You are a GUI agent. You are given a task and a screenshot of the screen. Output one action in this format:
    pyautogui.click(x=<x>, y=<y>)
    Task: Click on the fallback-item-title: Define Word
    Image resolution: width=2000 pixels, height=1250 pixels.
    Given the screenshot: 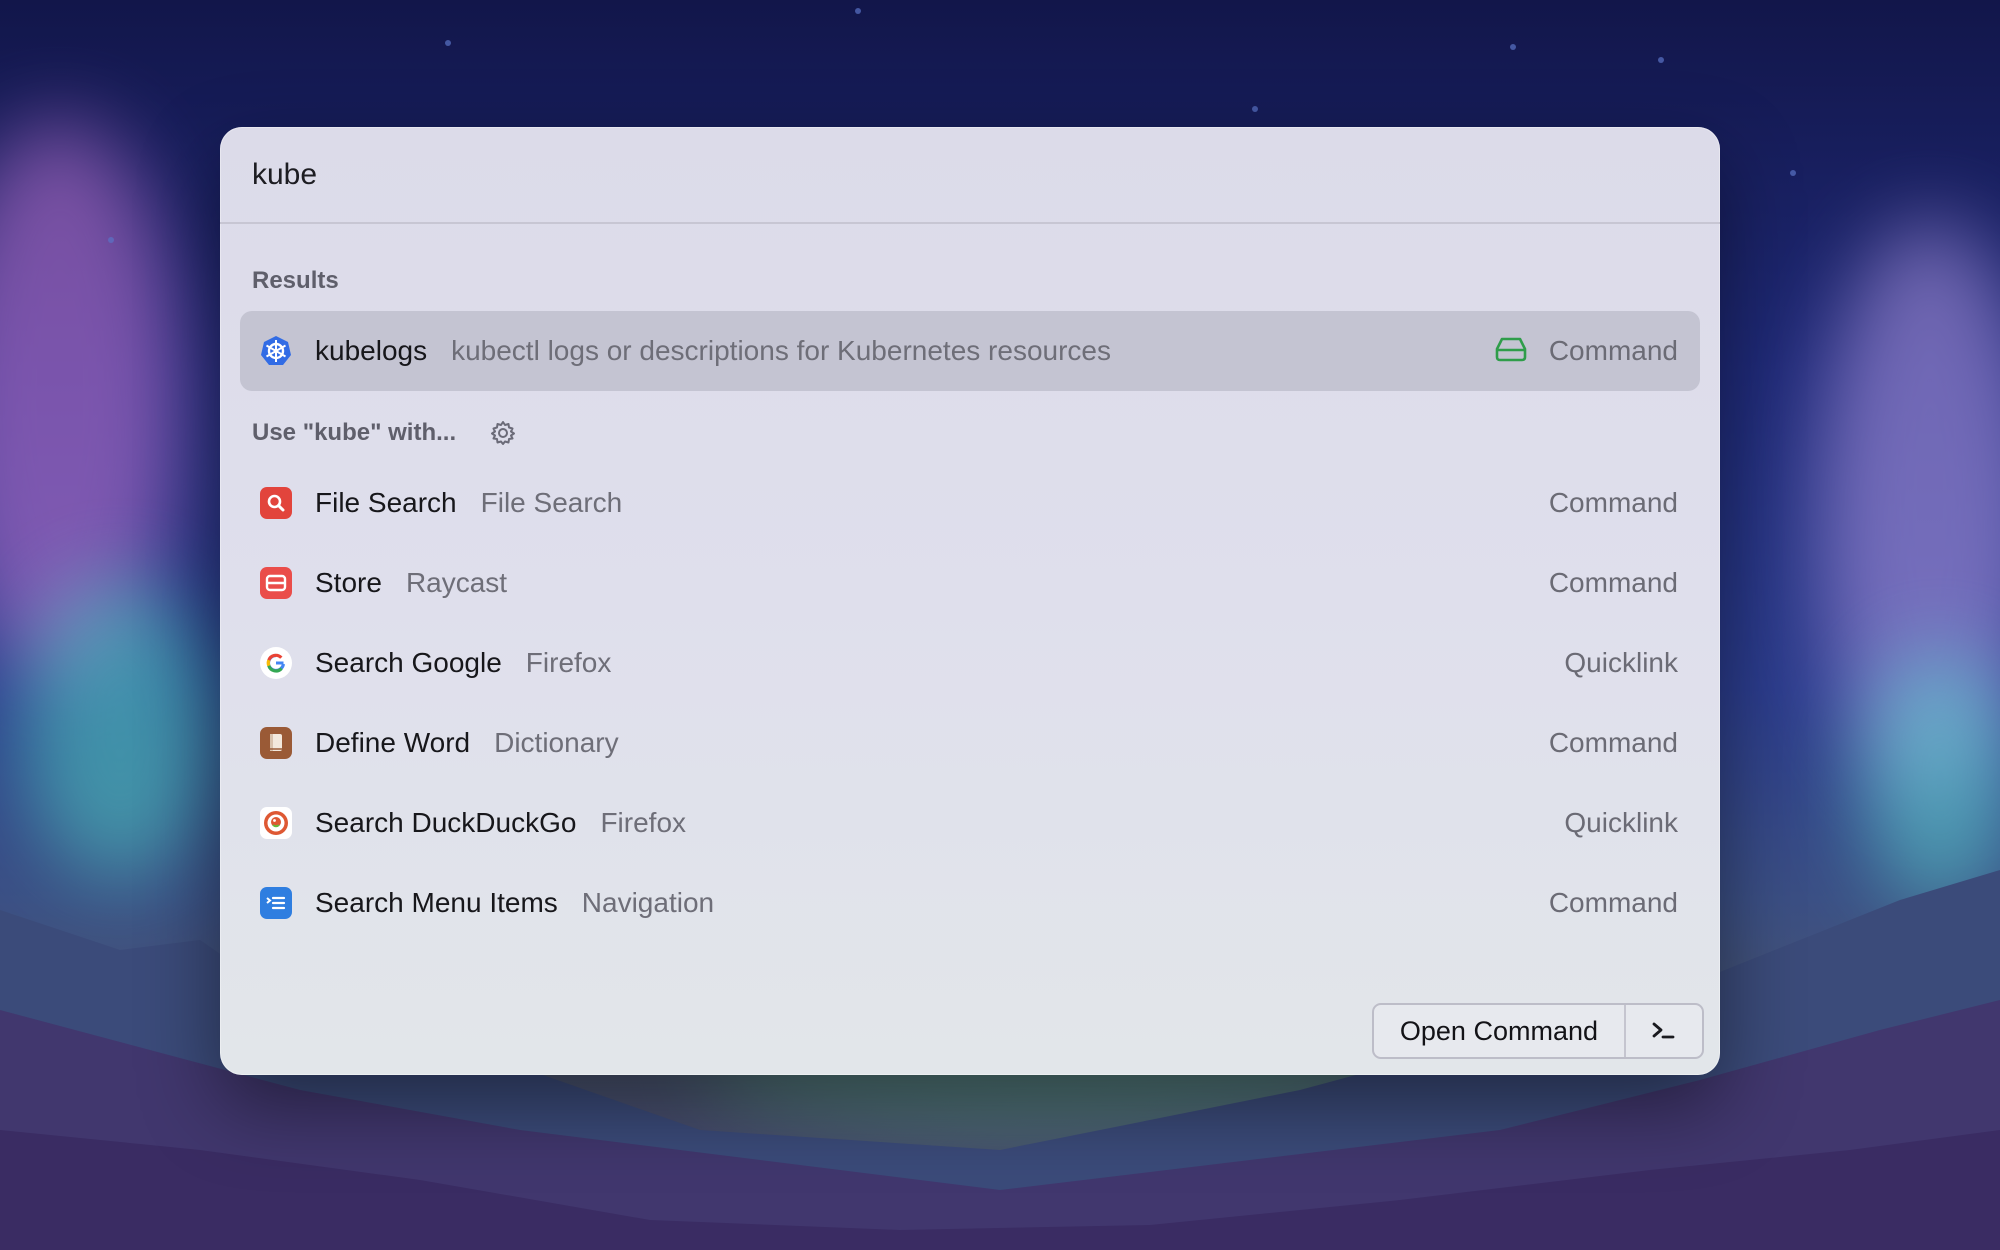 What is the action you would take?
    pyautogui.click(x=393, y=742)
    